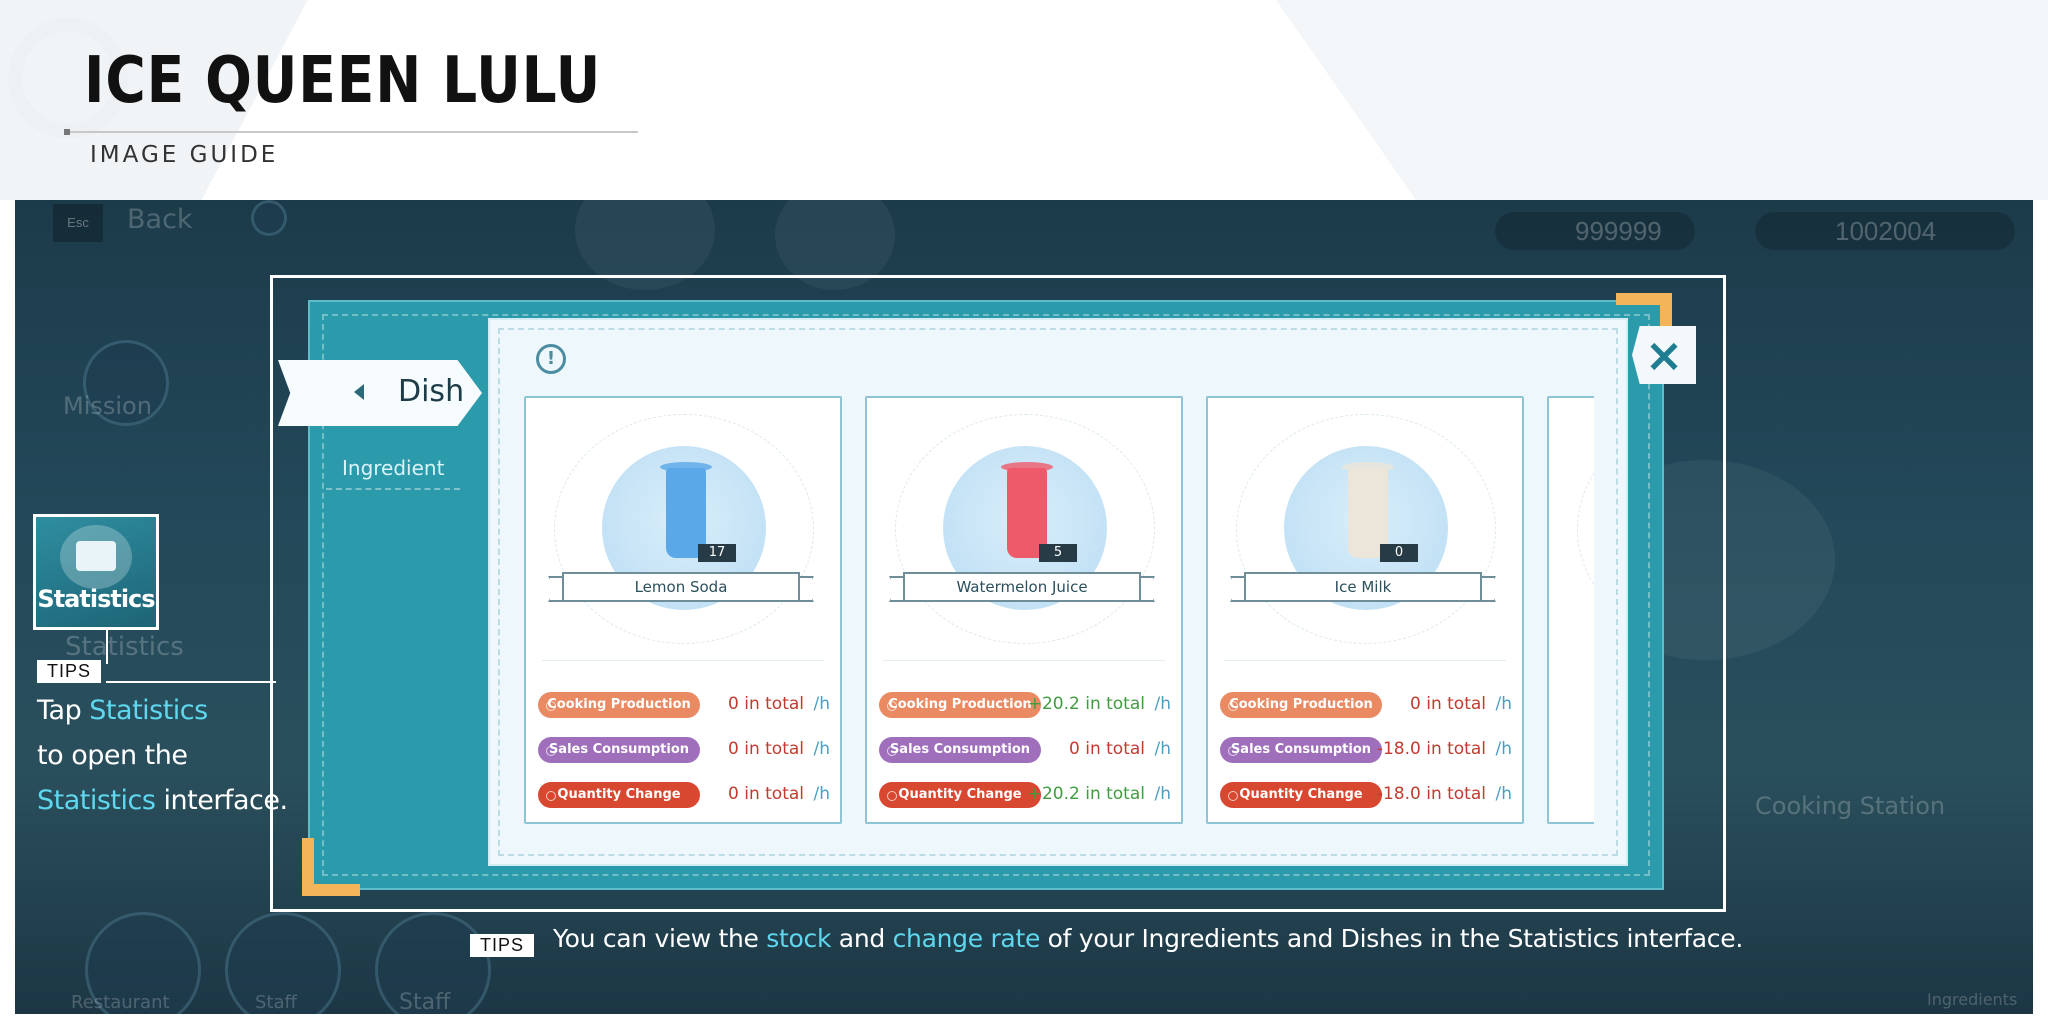 This screenshot has height=1024, width=2048. I want to click on tab-dish: Dish, so click(380, 393).